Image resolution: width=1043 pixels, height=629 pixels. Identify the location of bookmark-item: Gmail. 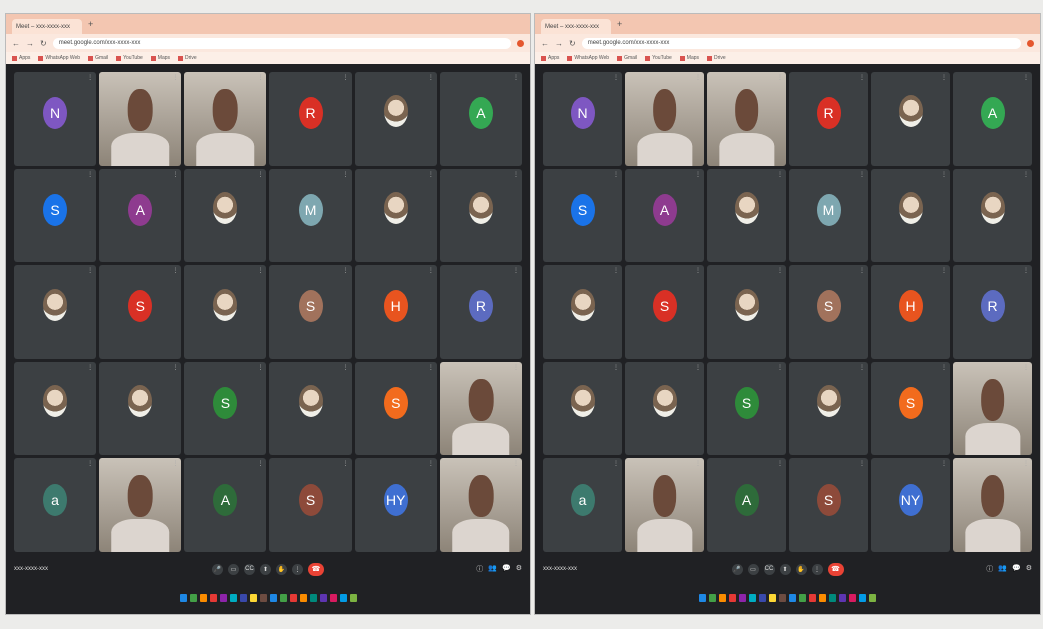
(627, 58).